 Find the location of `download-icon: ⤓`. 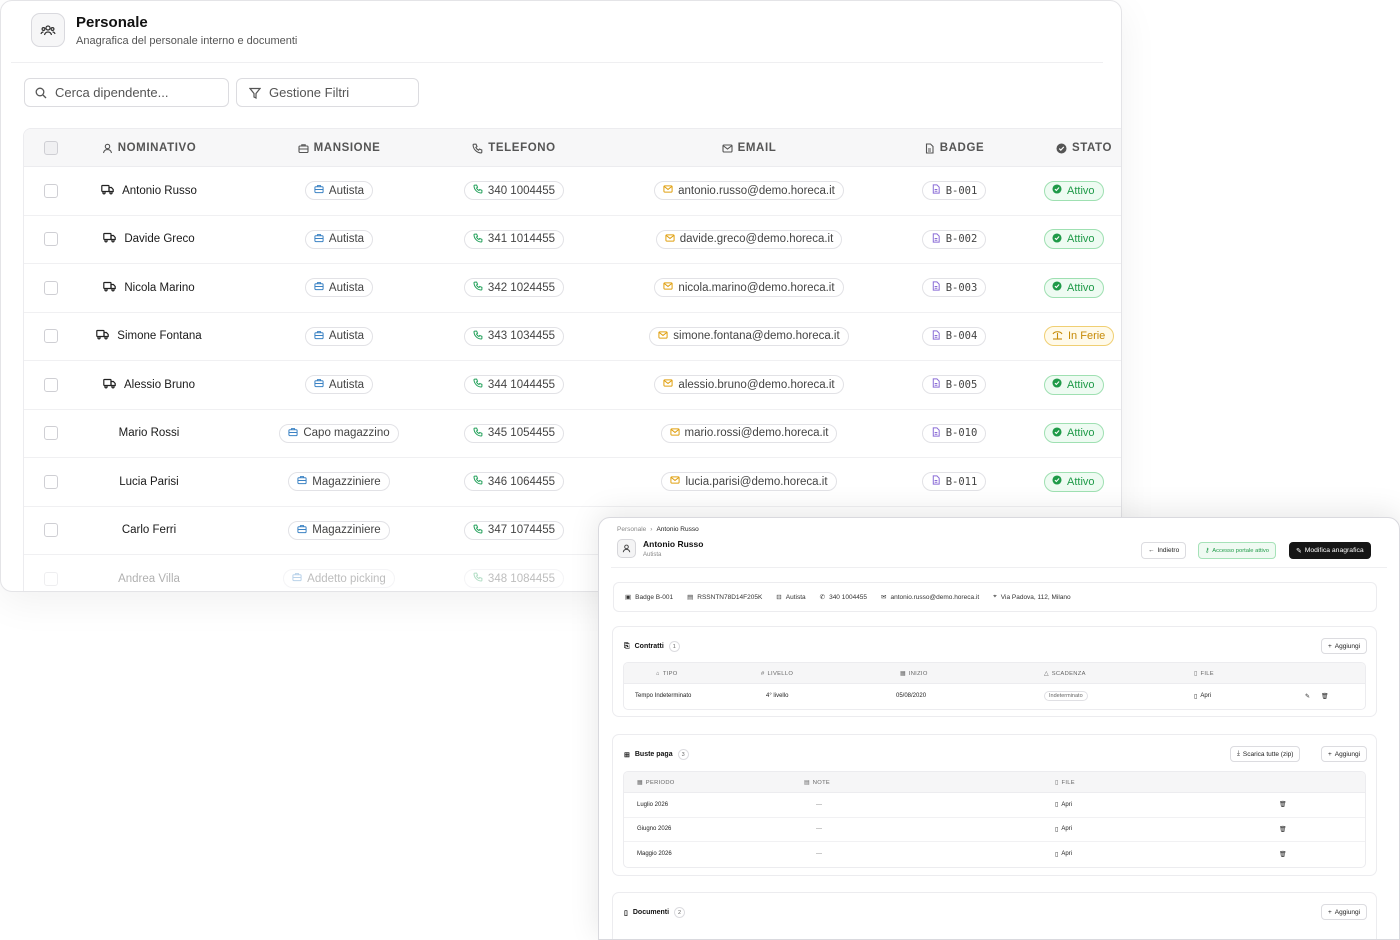

download-icon: ⤓ is located at coordinates (1238, 753).